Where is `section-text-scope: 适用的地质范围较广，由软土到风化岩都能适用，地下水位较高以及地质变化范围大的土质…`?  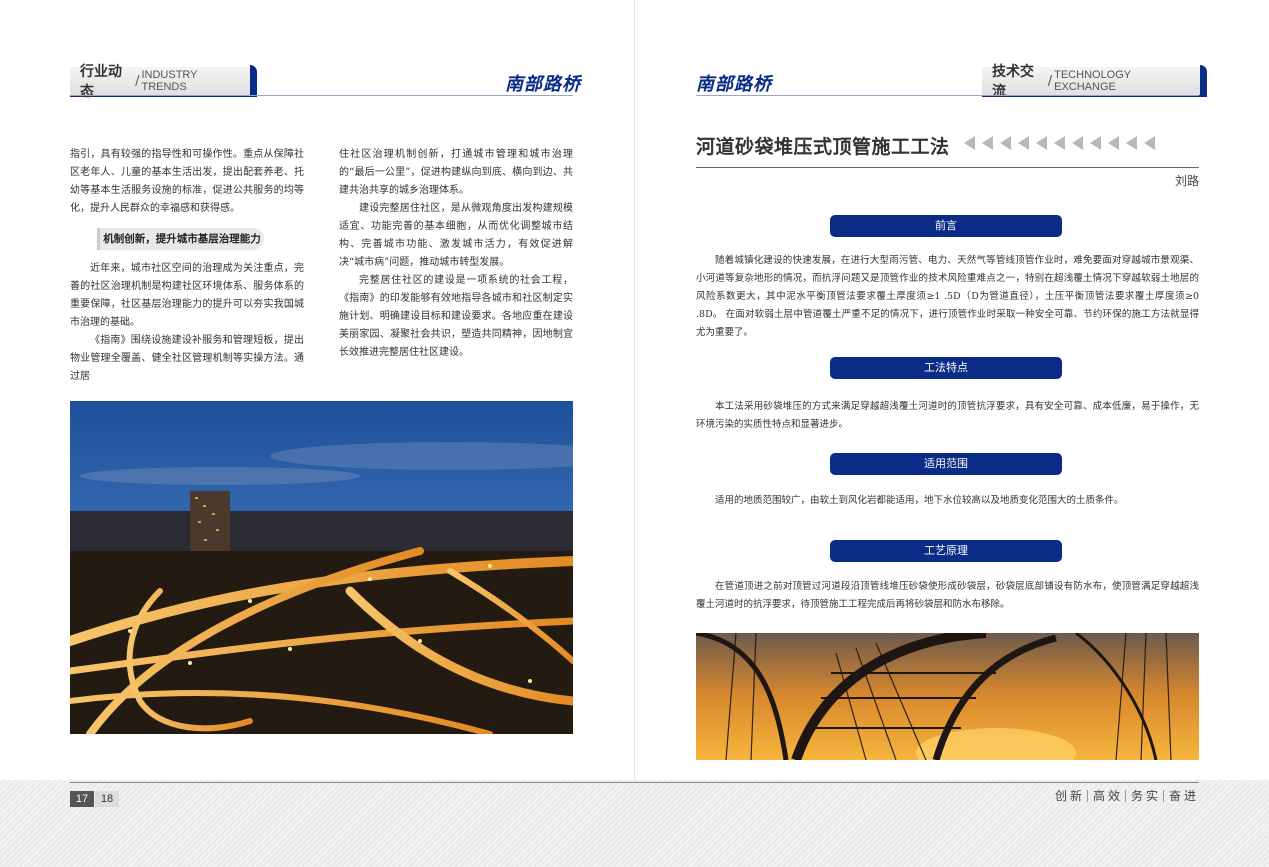
section-text-scope: 适用的地质范围较广，由软土到风化岩都能适用，地下水位较高以及地质变化范围大的土质… is located at coordinates (919, 500).